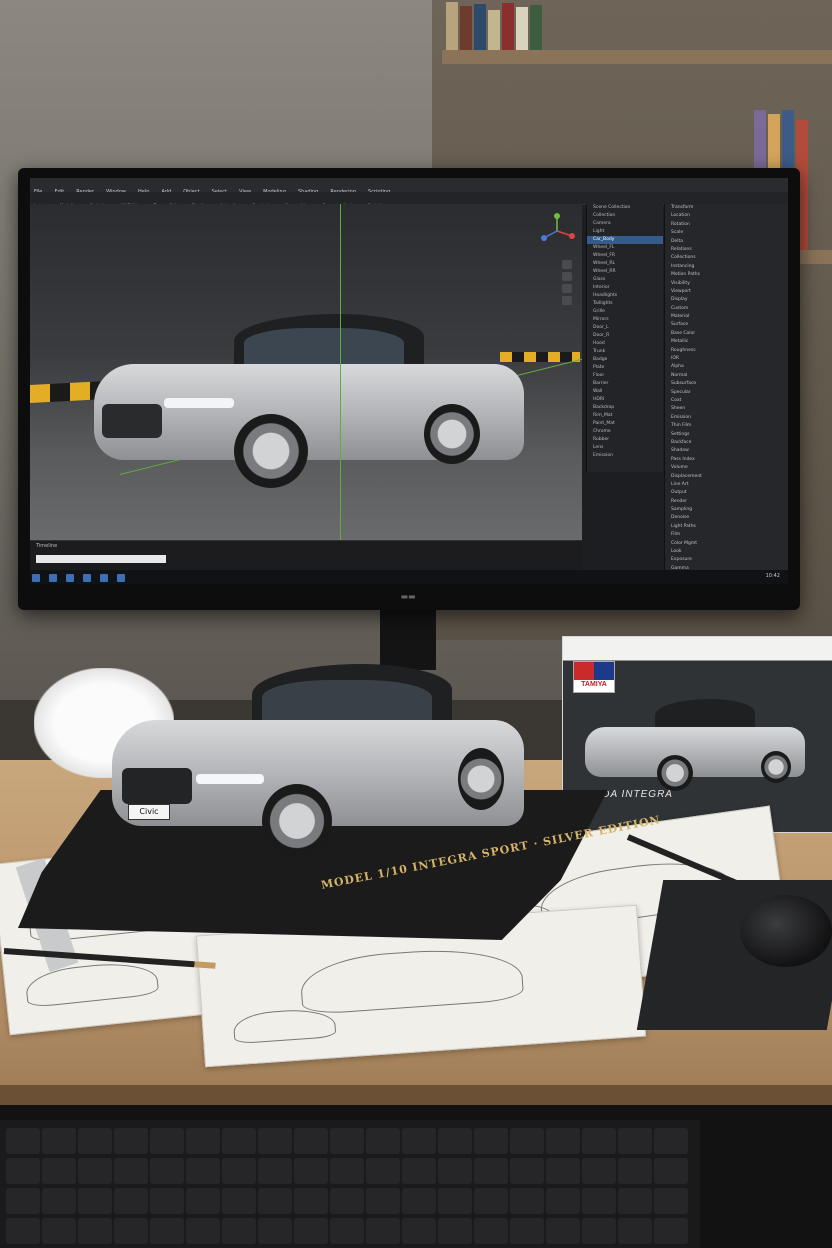 The image size is (832, 1248). What do you see at coordinates (726, 325) in the screenshot?
I see `property-row: Surface` at bounding box center [726, 325].